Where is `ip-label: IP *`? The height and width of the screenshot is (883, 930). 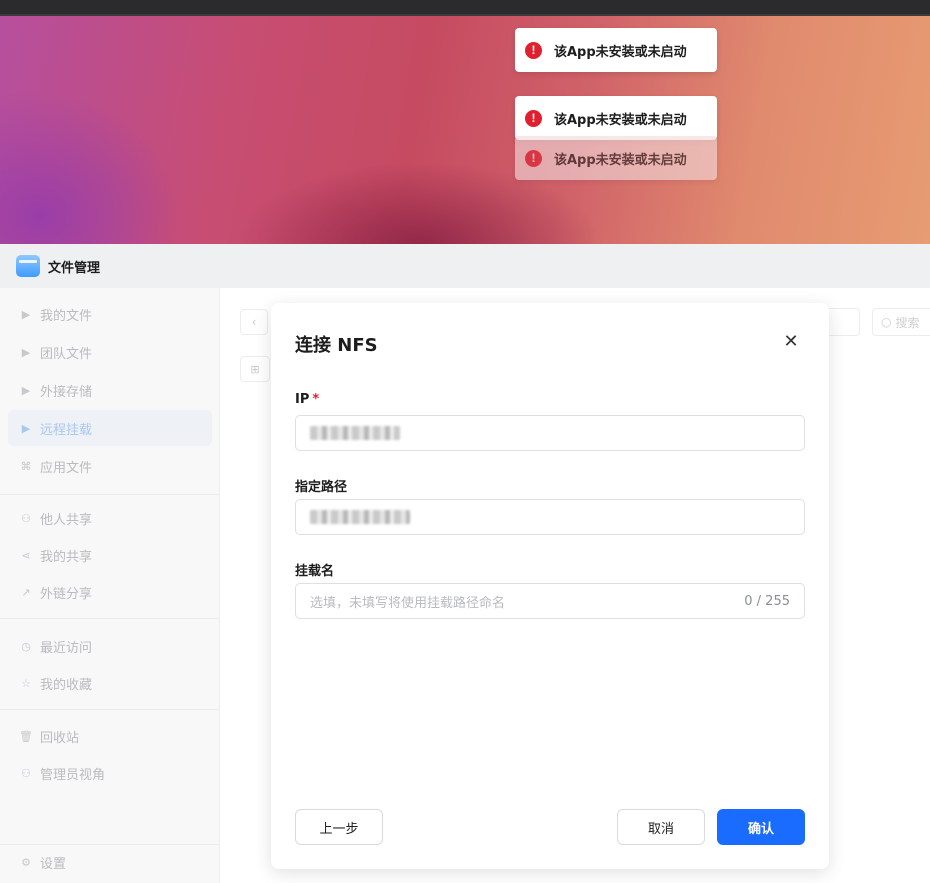 ip-label: IP * is located at coordinates (307, 399).